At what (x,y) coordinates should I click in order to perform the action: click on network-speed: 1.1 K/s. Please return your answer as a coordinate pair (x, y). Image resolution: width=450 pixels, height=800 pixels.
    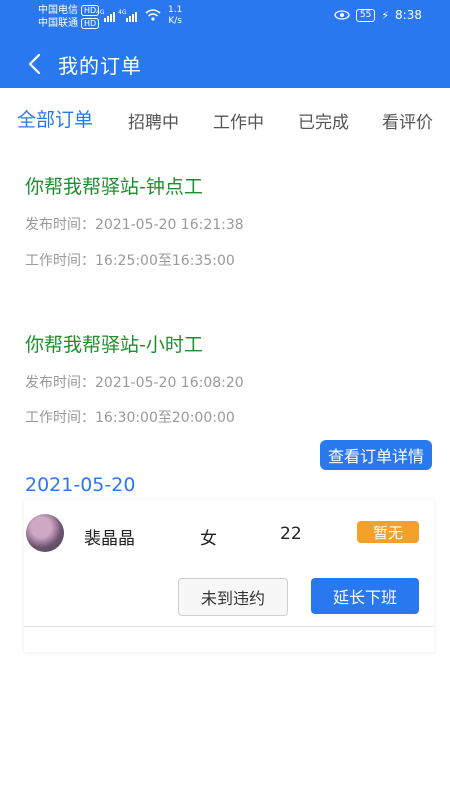
    Looking at the image, I should click on (175, 16).